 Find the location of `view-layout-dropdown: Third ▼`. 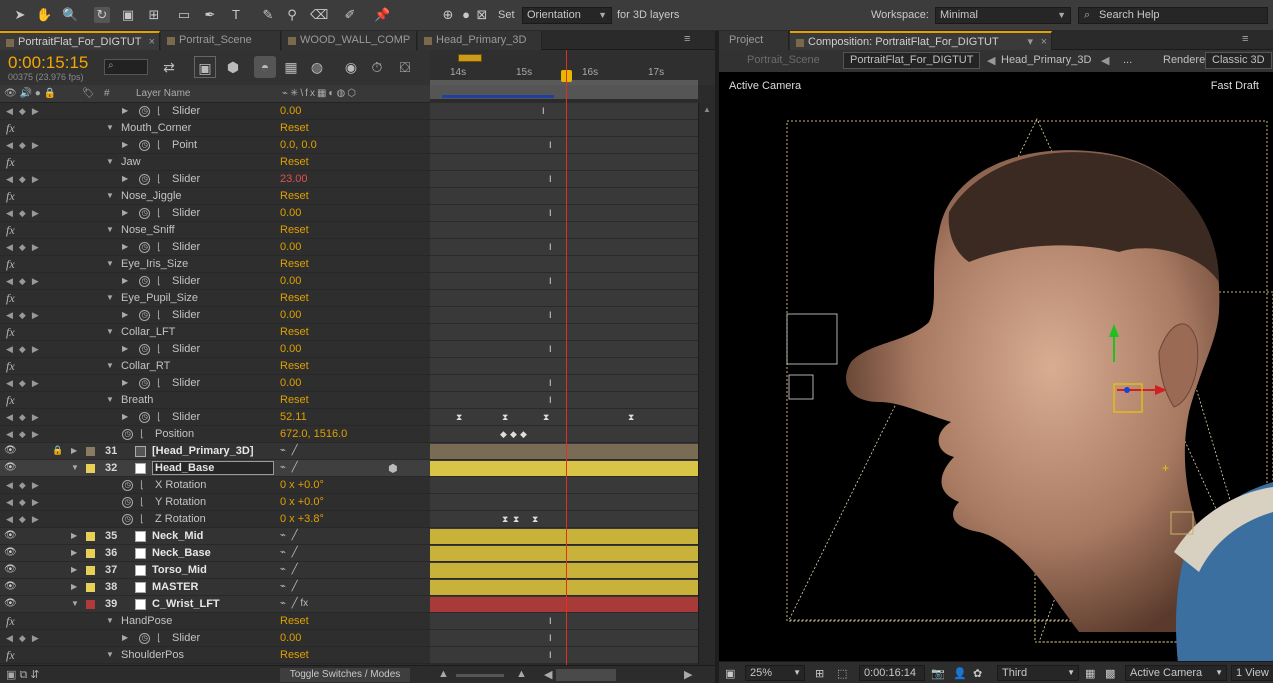

view-layout-dropdown: Third ▼ is located at coordinates (1038, 673).